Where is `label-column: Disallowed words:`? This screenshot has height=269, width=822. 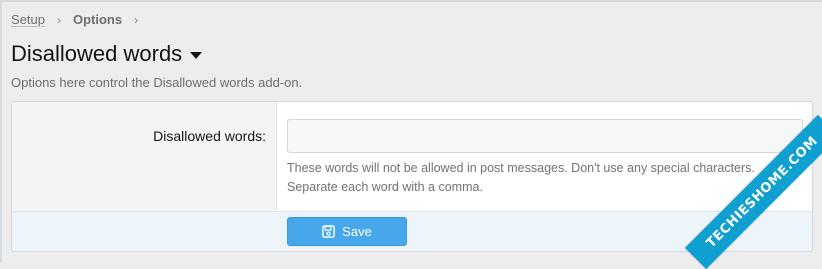 label-column: Disallowed words: is located at coordinates (144, 156).